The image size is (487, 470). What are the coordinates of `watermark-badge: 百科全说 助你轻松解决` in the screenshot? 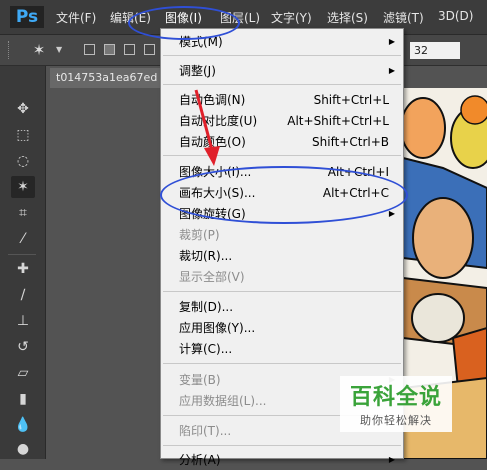 It's located at (396, 404).